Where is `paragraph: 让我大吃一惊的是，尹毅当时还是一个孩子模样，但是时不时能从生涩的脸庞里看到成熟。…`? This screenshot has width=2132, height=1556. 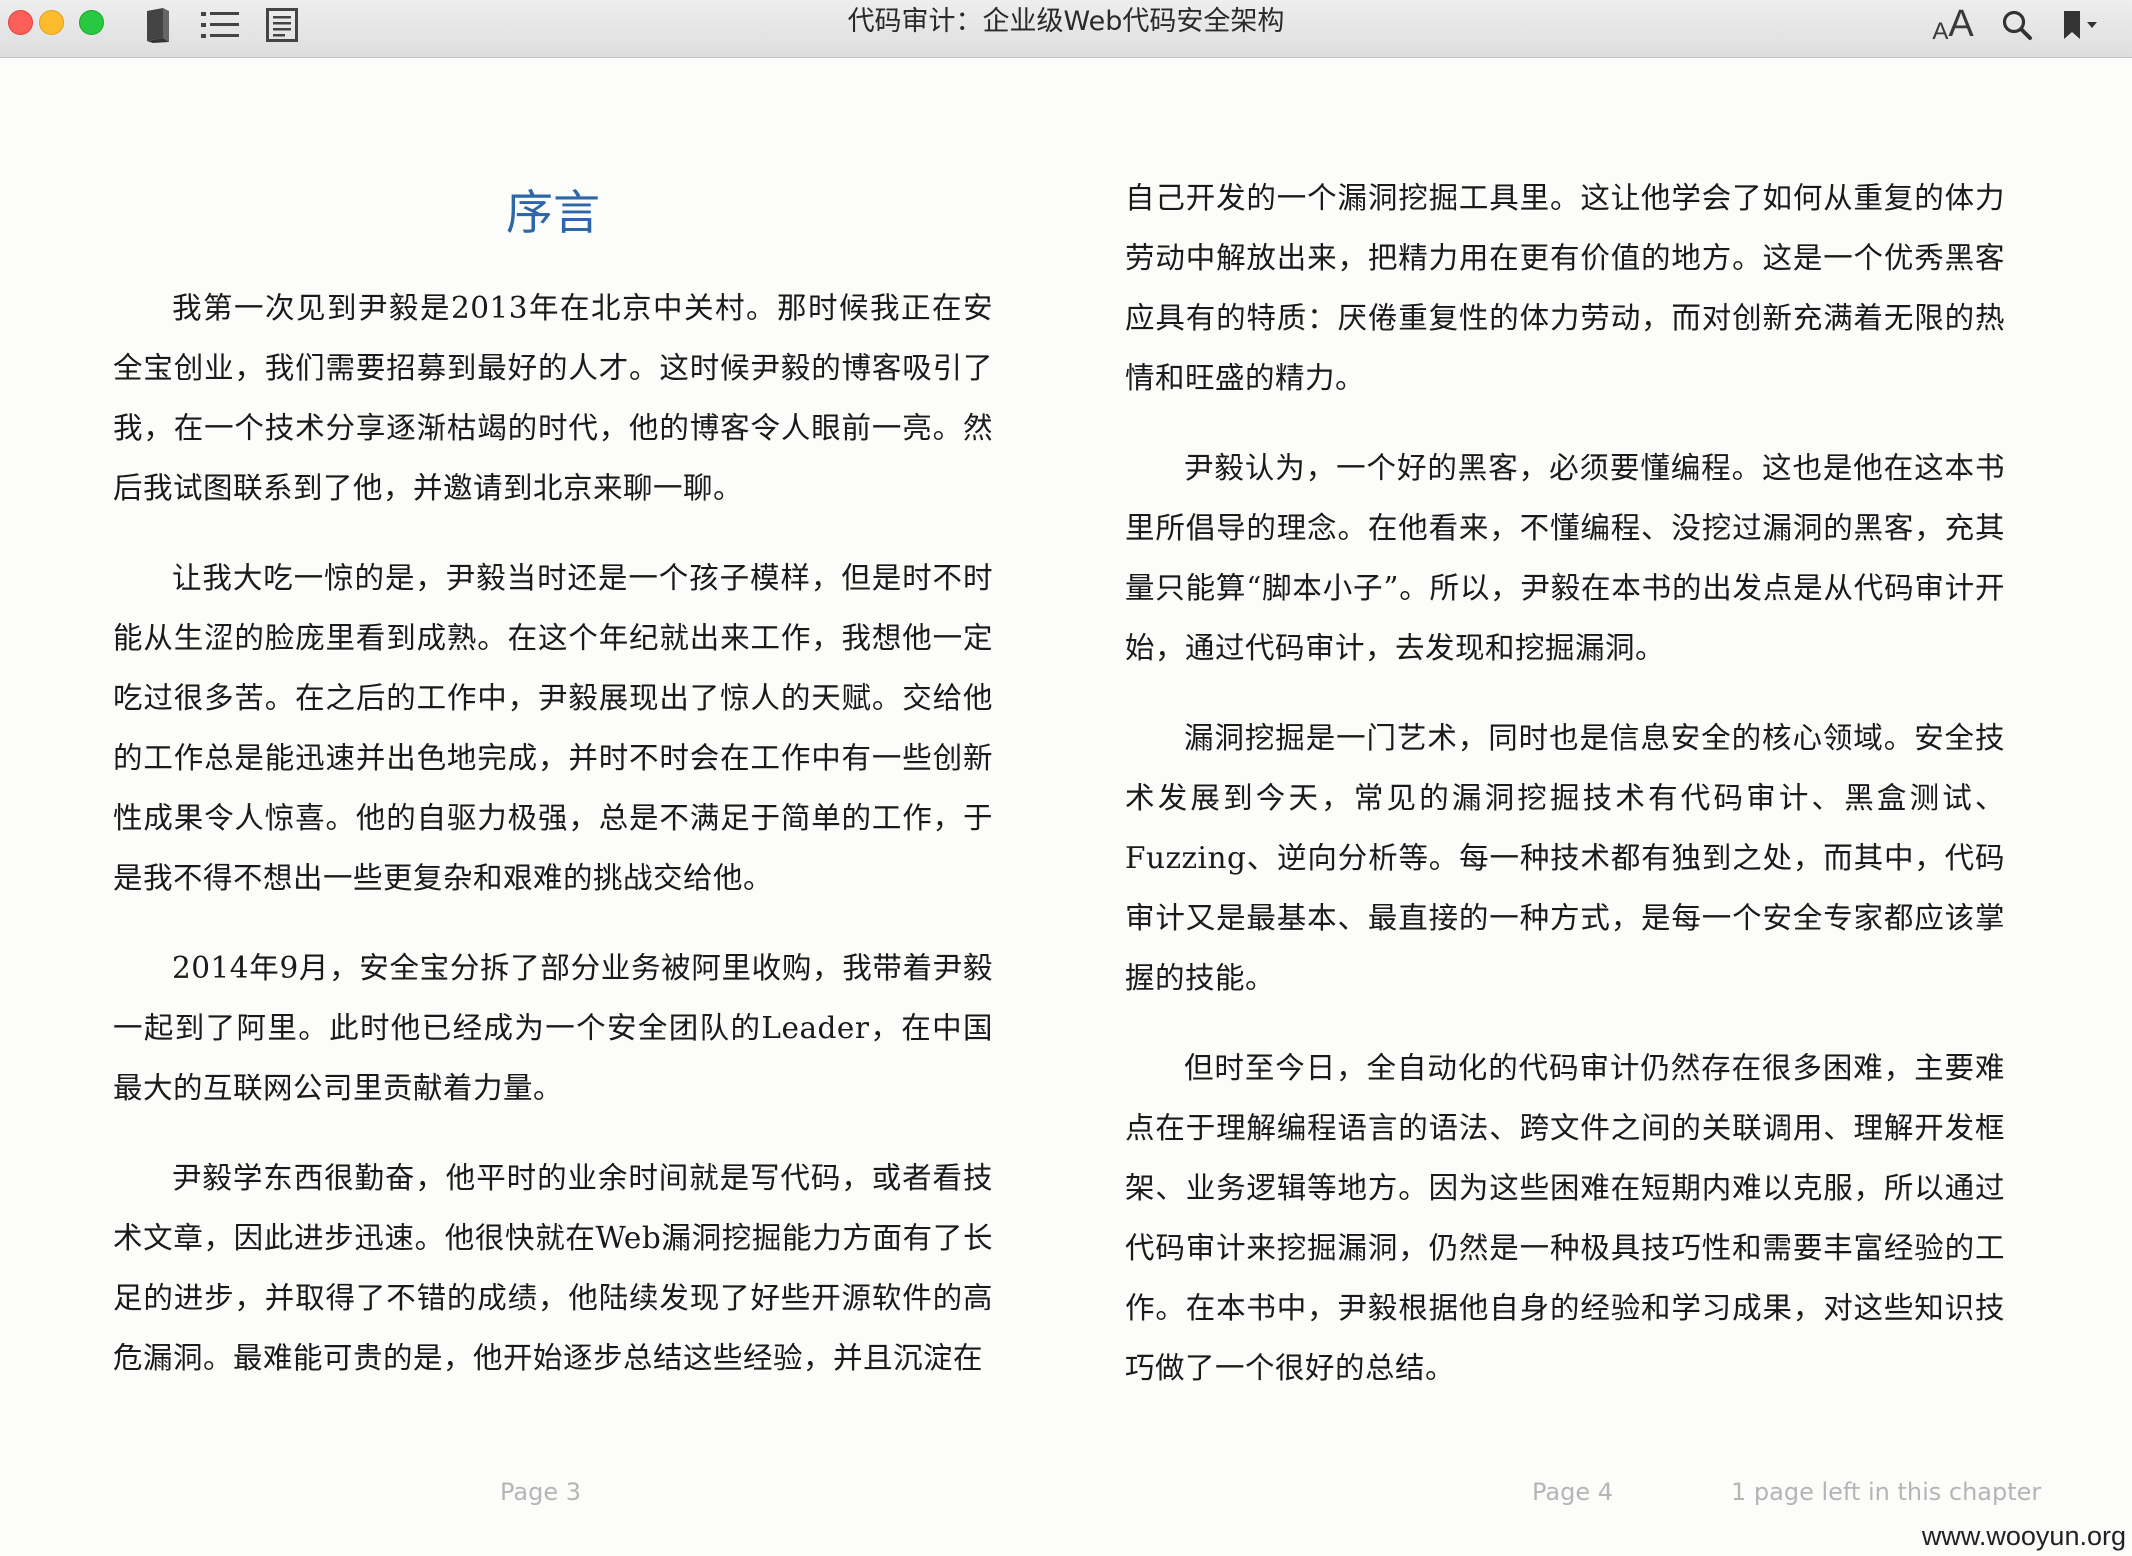 paragraph: 让我大吃一惊的是，尹毅当时还是一个孩子模样，但是时不时能从生涩的脸庞里看到成熟。… is located at coordinates (553, 728).